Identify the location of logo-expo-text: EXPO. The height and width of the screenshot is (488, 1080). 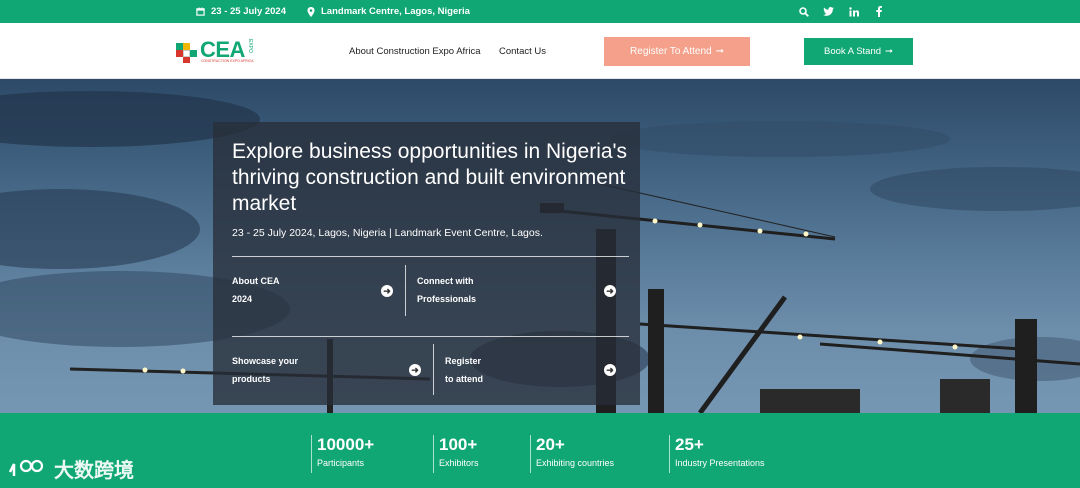
(249, 46).